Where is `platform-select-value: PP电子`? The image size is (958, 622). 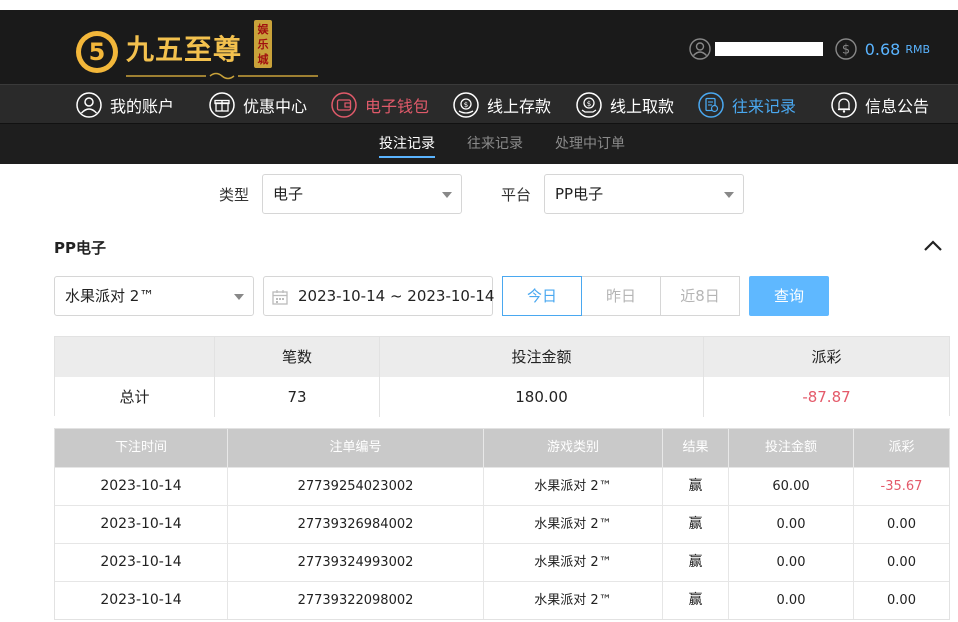
platform-select-value: PP电子 is located at coordinates (579, 194).